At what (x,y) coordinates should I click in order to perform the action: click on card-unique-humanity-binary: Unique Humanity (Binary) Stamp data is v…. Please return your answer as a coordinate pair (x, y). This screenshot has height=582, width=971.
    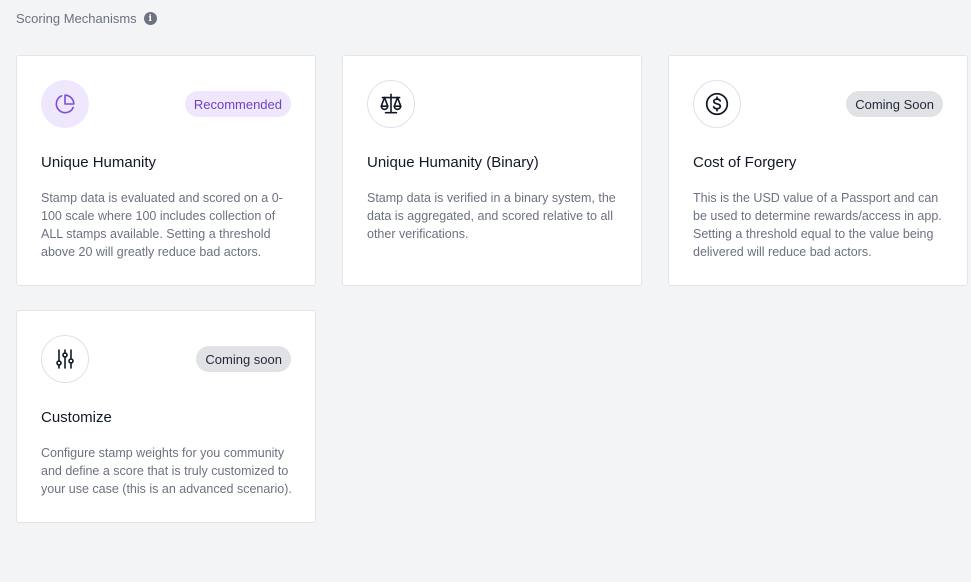
    Looking at the image, I should click on (492, 170).